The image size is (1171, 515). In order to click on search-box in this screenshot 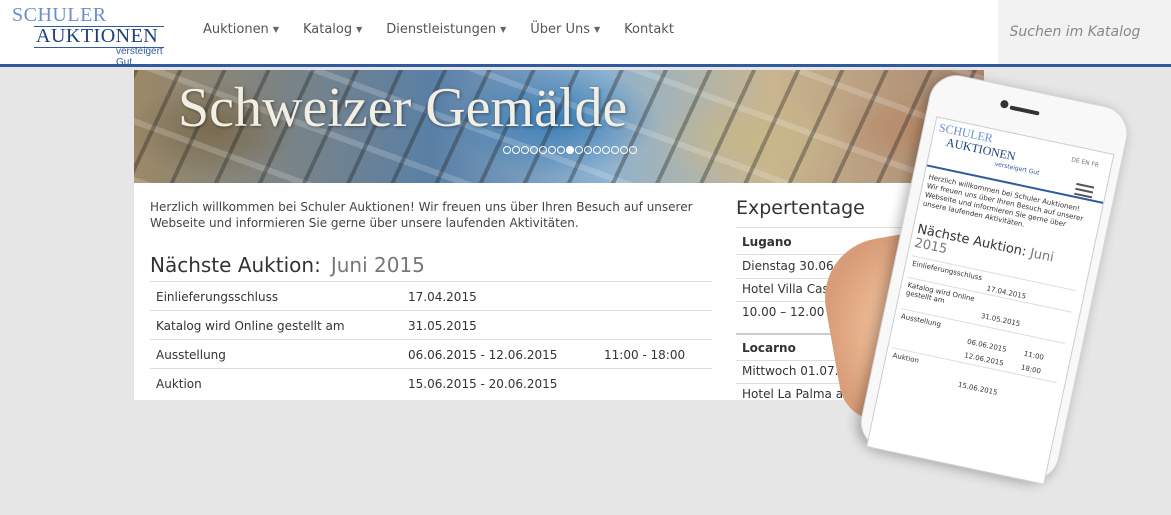, I will do `click(1084, 32)`.